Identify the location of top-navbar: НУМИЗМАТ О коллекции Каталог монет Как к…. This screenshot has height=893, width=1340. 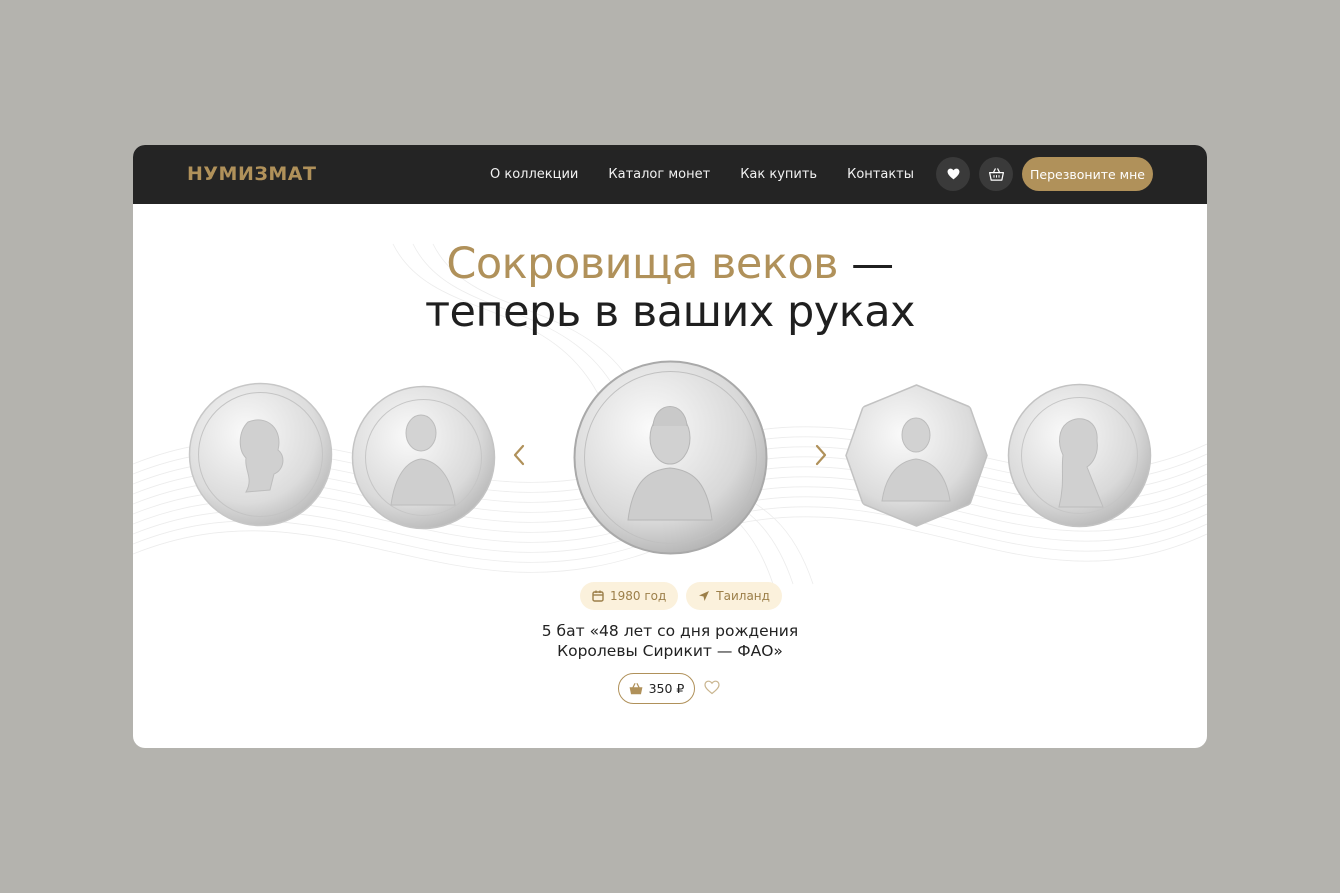
(670, 174).